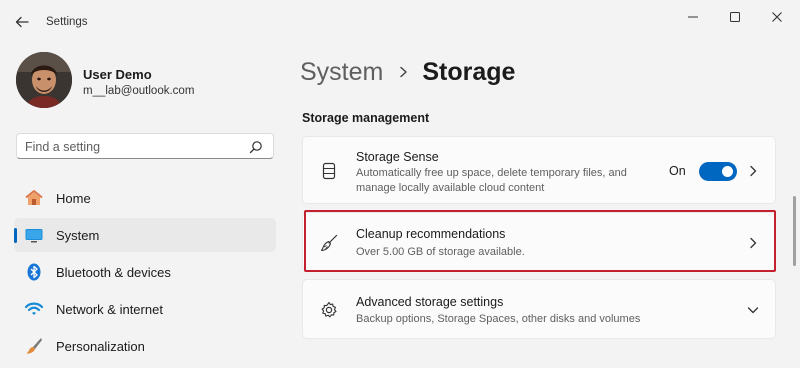  Describe the element at coordinates (15, 235) in the screenshot. I see `active-indicator` at that location.